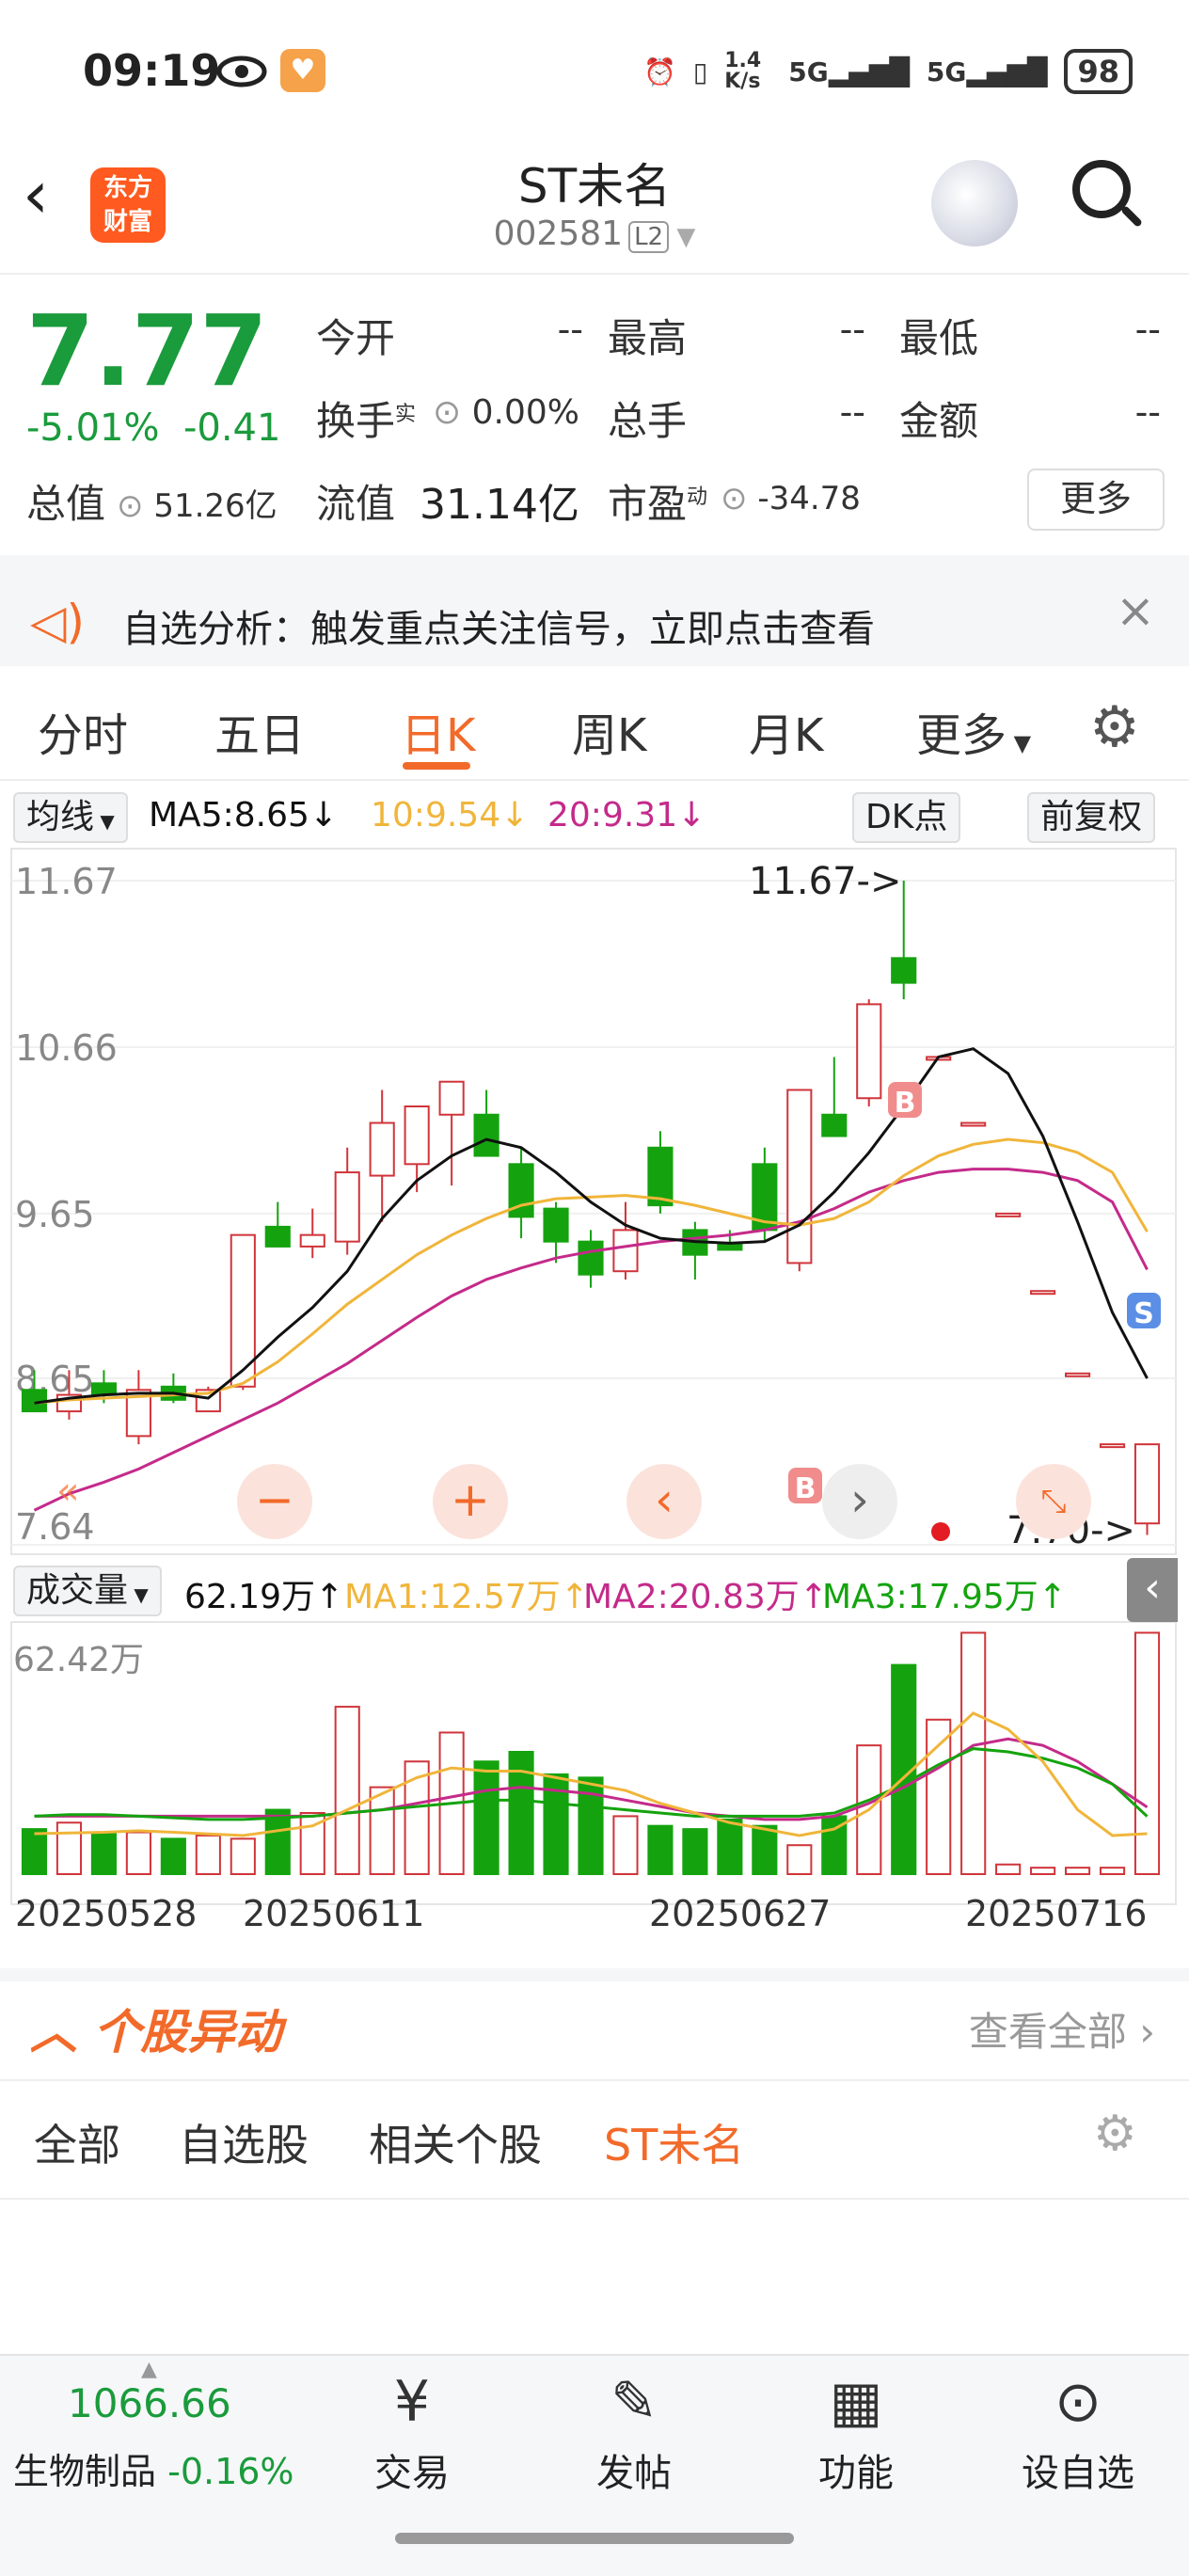 Image resolution: width=1189 pixels, height=2576 pixels. I want to click on pe-value: ⊙ -34.78, so click(791, 499).